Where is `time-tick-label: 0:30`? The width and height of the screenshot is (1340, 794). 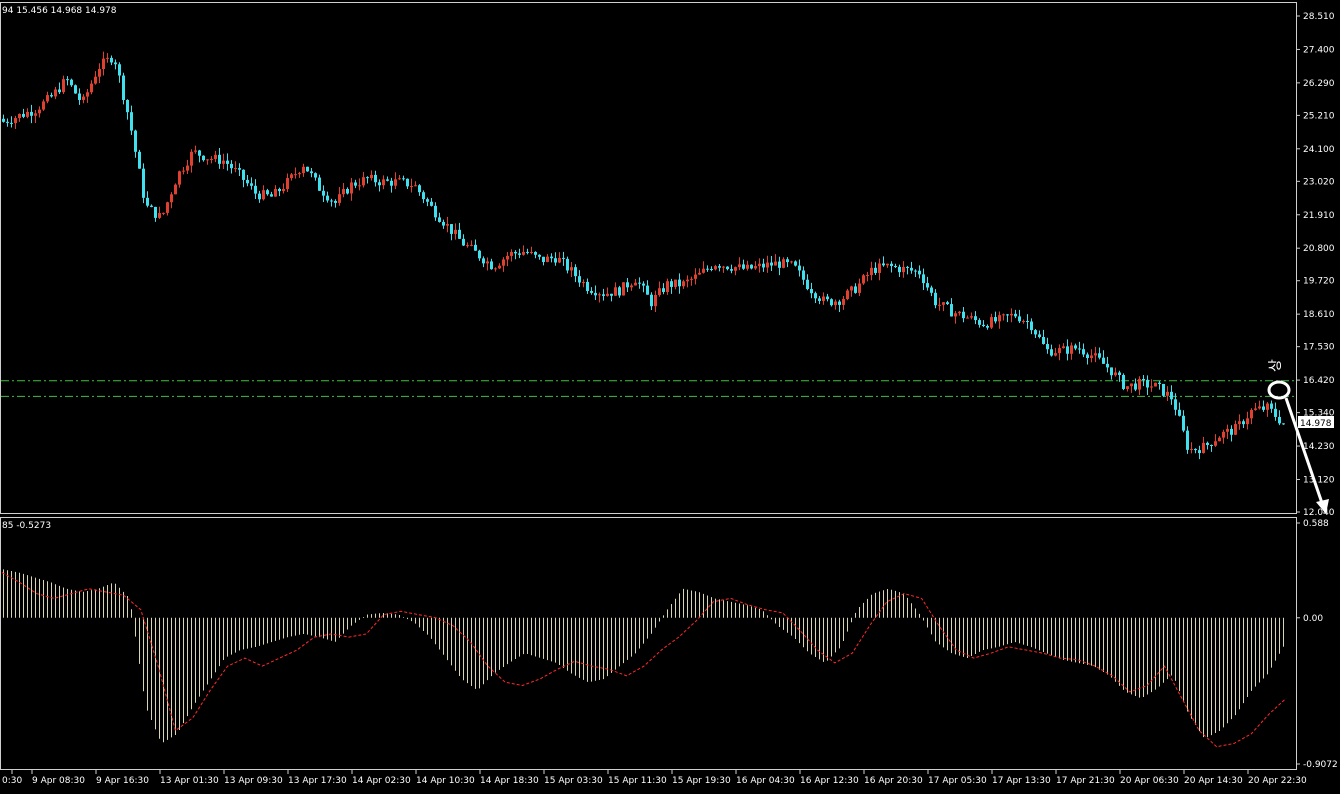
time-tick-label: 0:30 is located at coordinates (12, 781).